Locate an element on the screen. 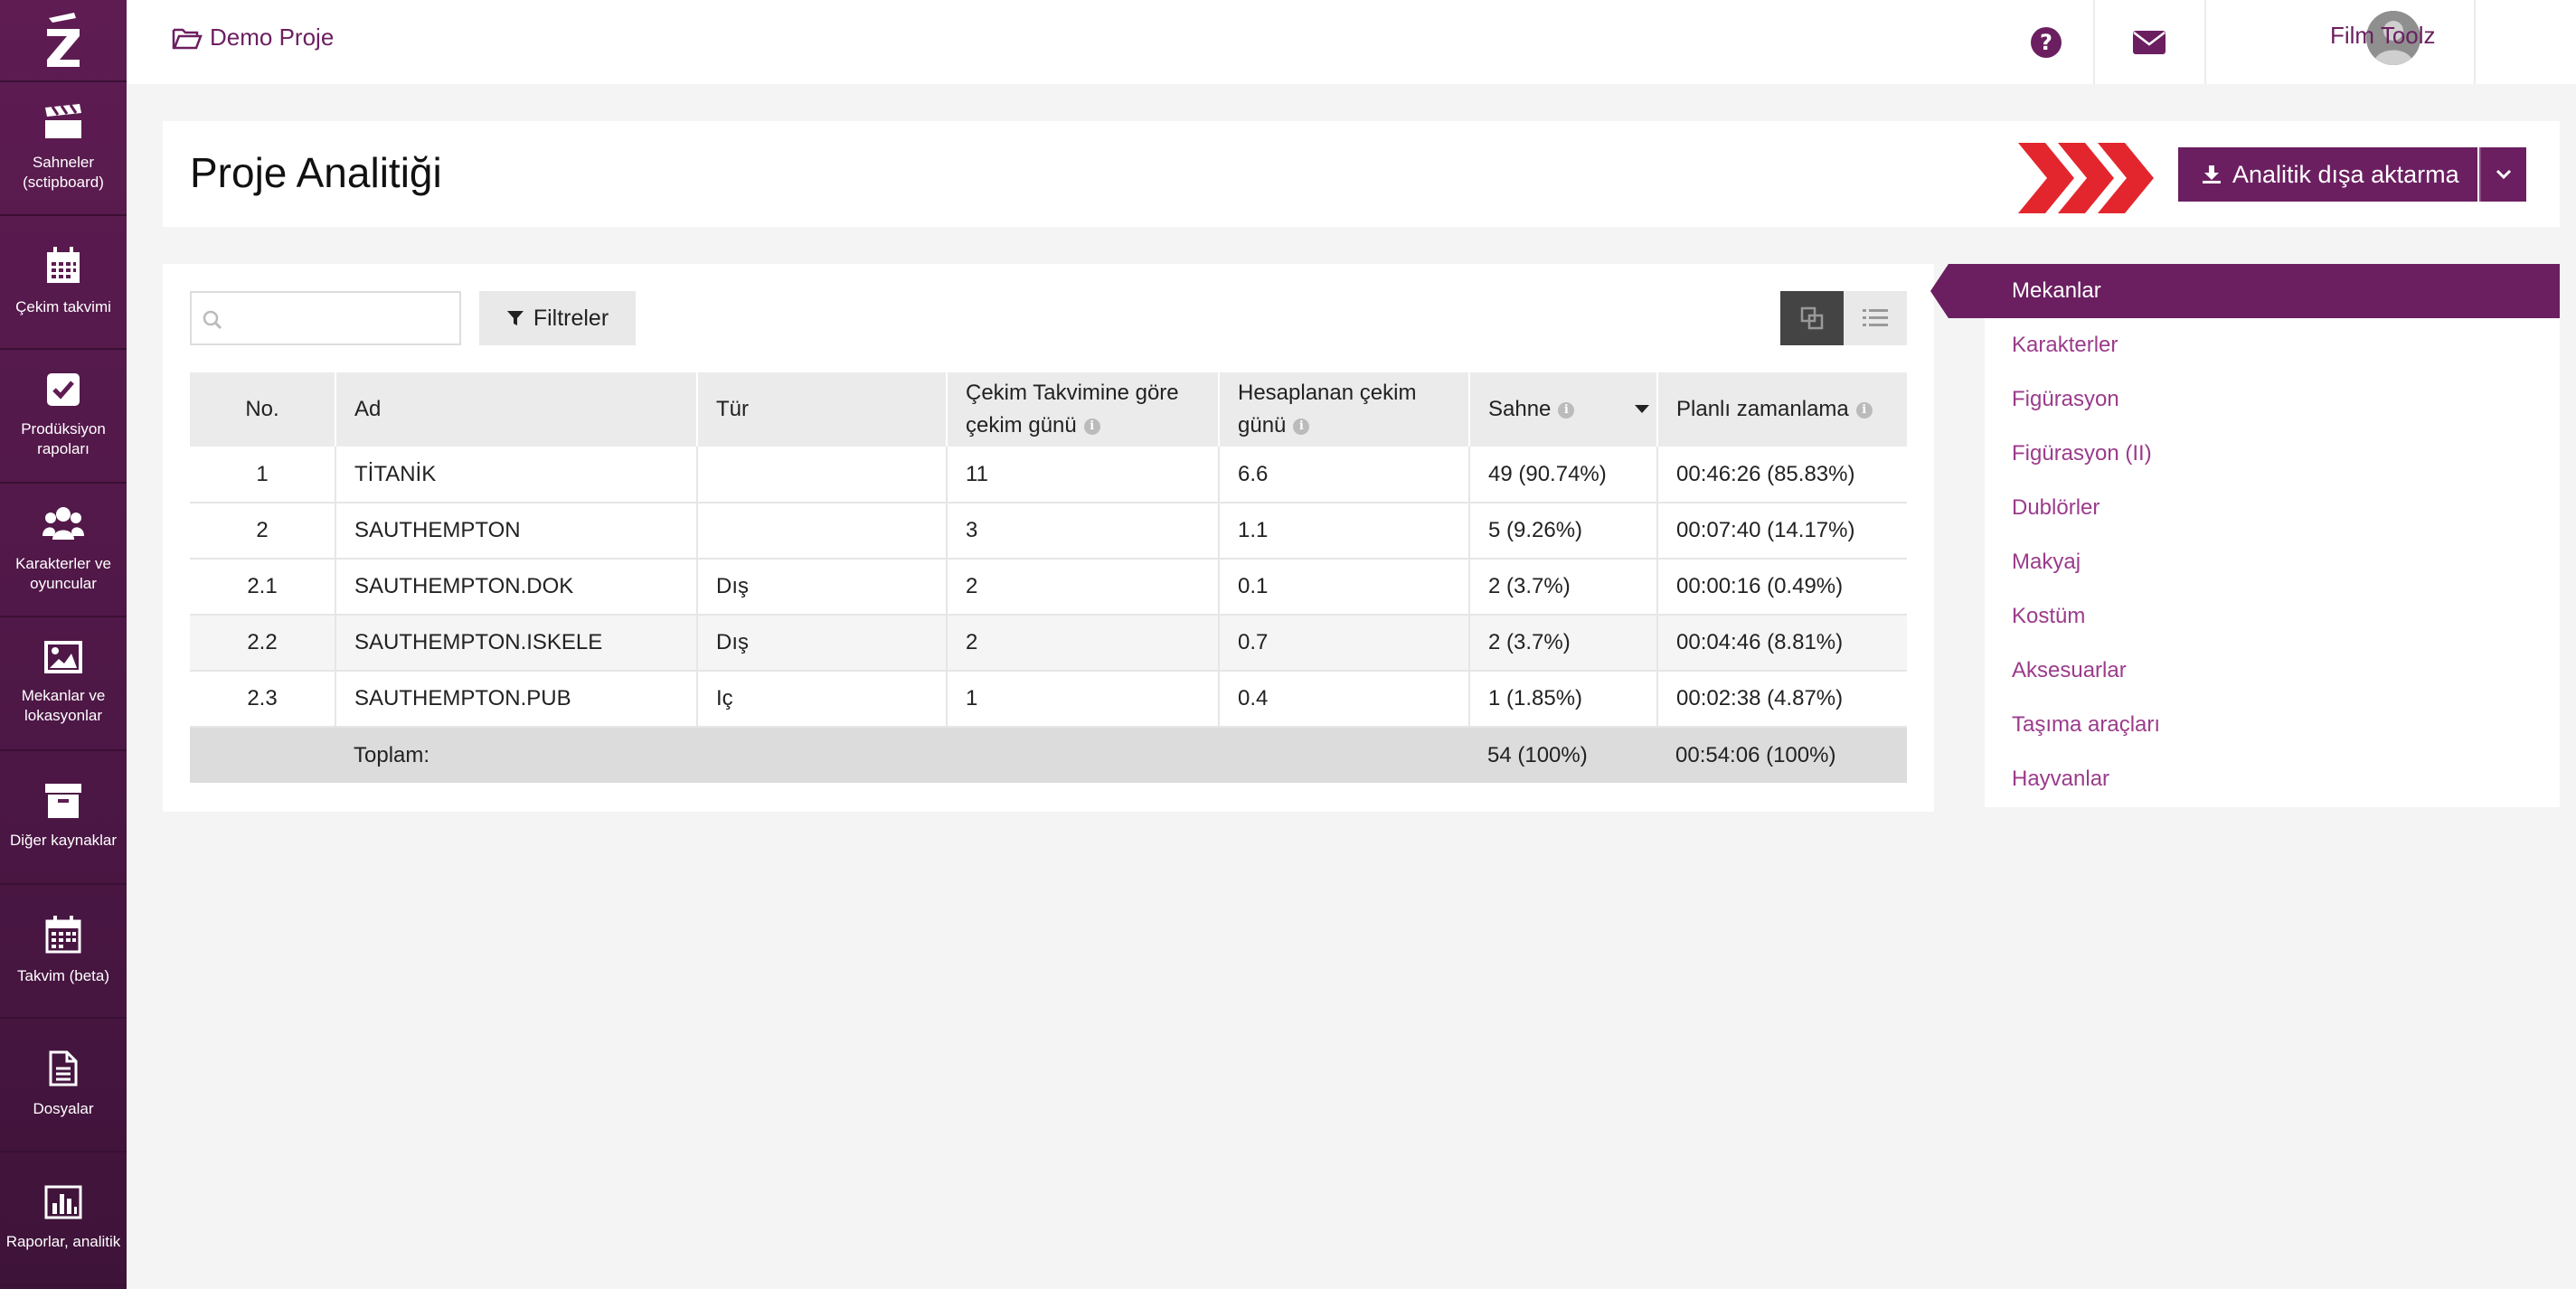 The image size is (2576, 1289). total-planned: 00:54:06 (100%) is located at coordinates (1782, 755).